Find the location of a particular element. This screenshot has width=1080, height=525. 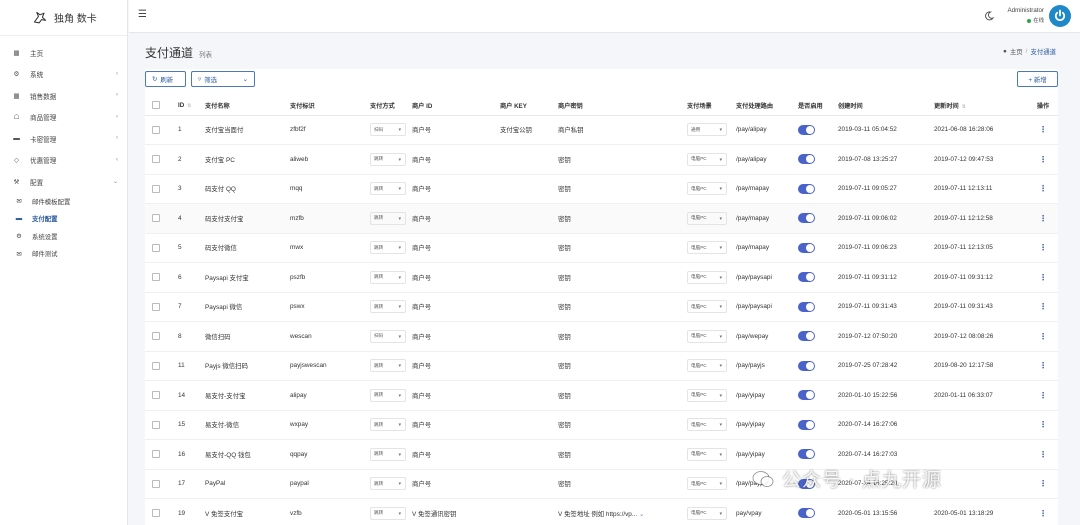

sidebar-item-4: ▬ 卡密管理 ‹ is located at coordinates (63, 139).